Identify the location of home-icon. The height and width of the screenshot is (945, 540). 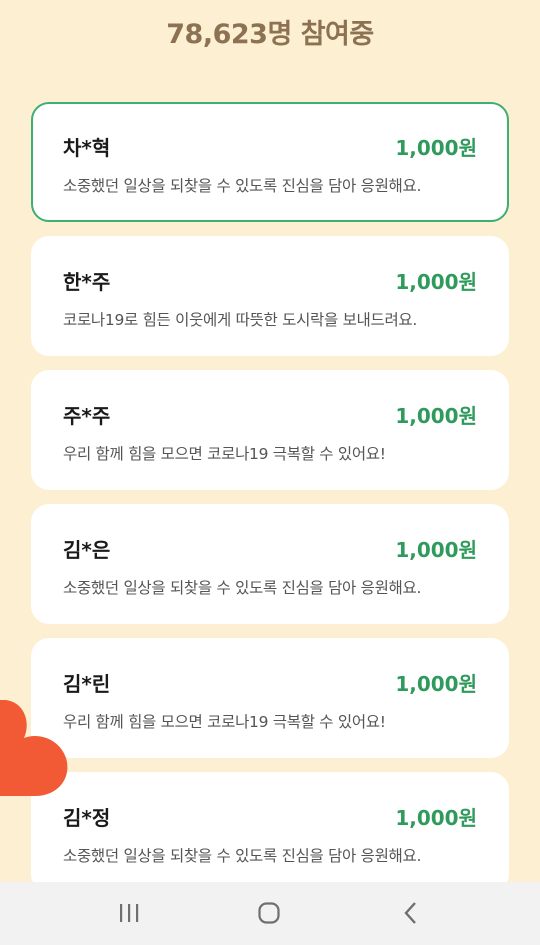
(269, 913).